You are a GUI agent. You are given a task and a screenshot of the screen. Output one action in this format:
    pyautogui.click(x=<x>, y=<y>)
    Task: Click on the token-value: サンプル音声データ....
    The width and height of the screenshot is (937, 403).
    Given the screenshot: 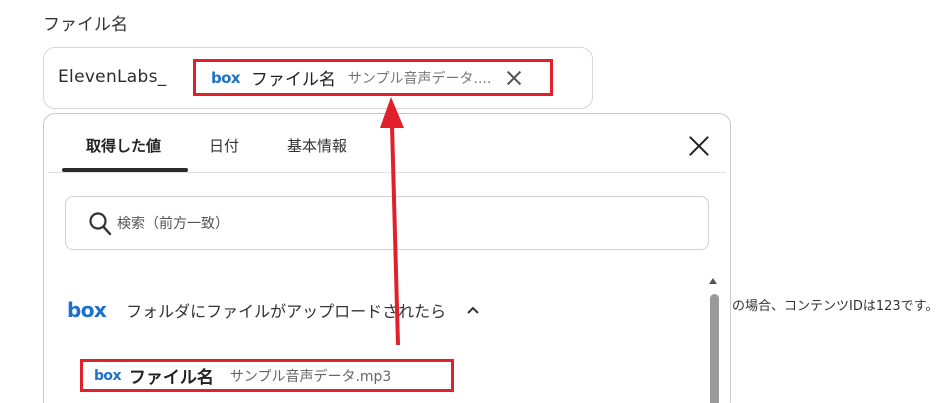 What is the action you would take?
    pyautogui.click(x=419, y=78)
    